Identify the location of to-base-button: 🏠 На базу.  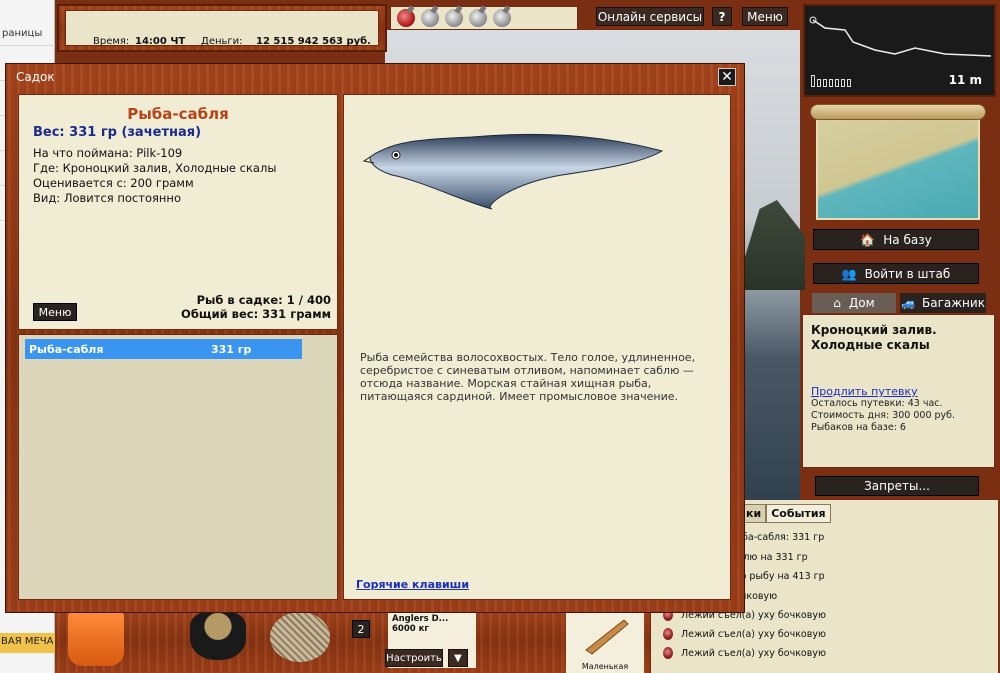
(896, 239).